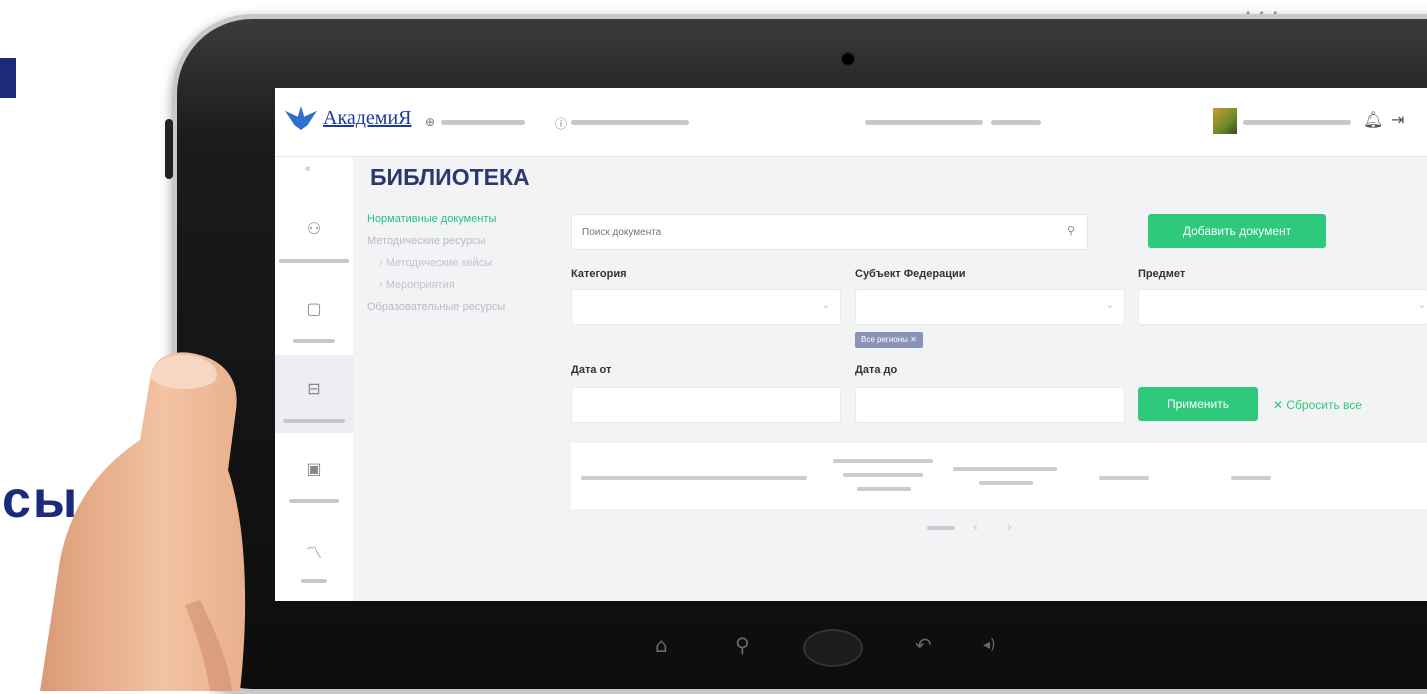  What do you see at coordinates (314, 388) in the screenshot?
I see `book-icon: ⊟` at bounding box center [314, 388].